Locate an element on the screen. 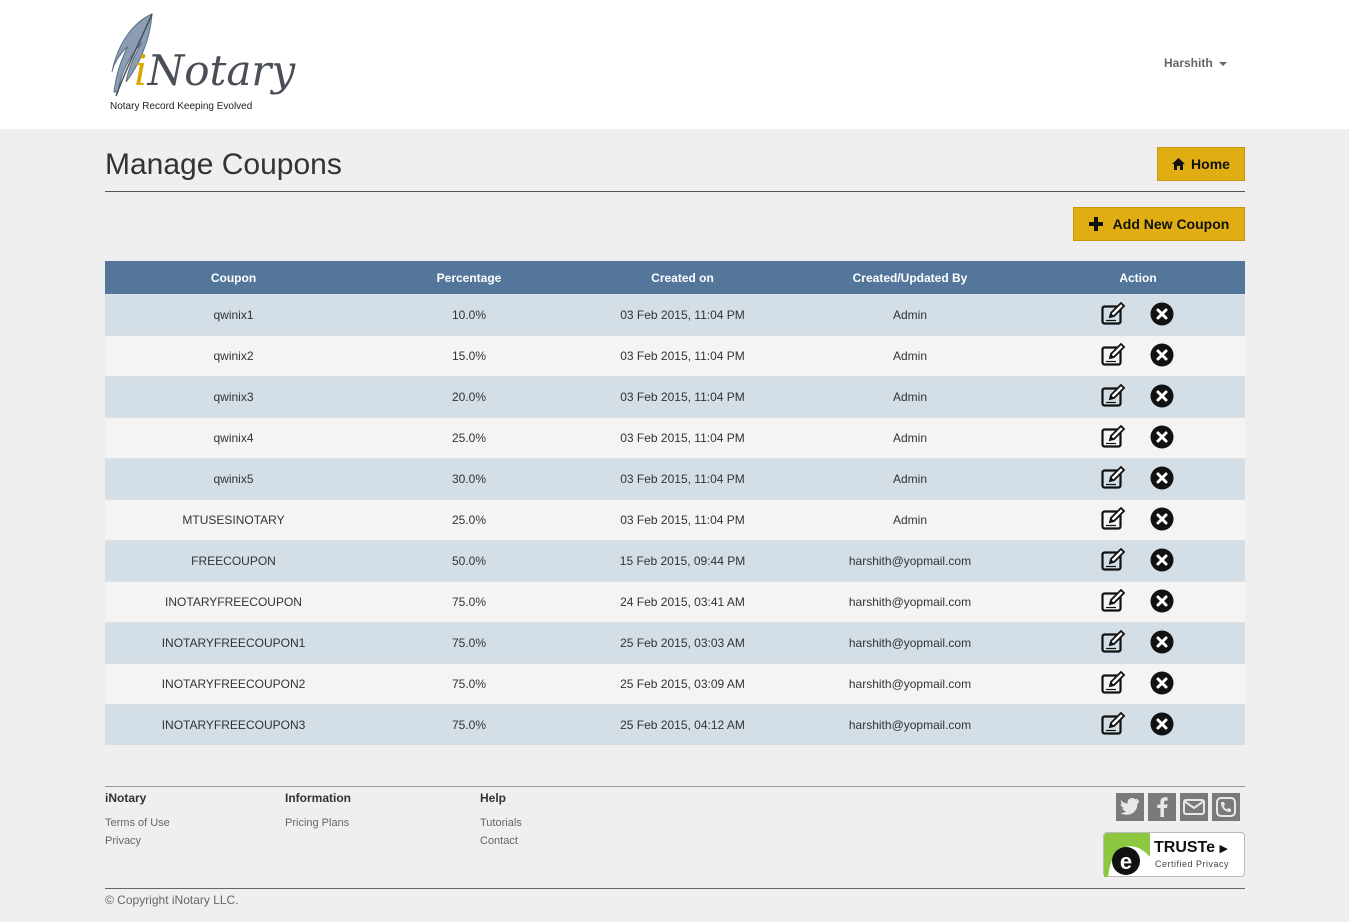 The height and width of the screenshot is (922, 1349). privacy-link: Privacy is located at coordinates (137, 841).